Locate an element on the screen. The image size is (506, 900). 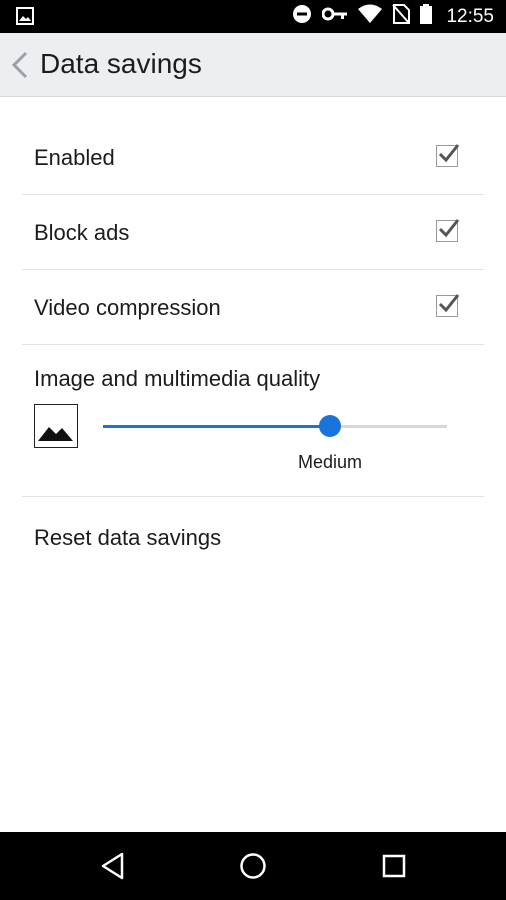
image-icon is located at coordinates (56, 426).